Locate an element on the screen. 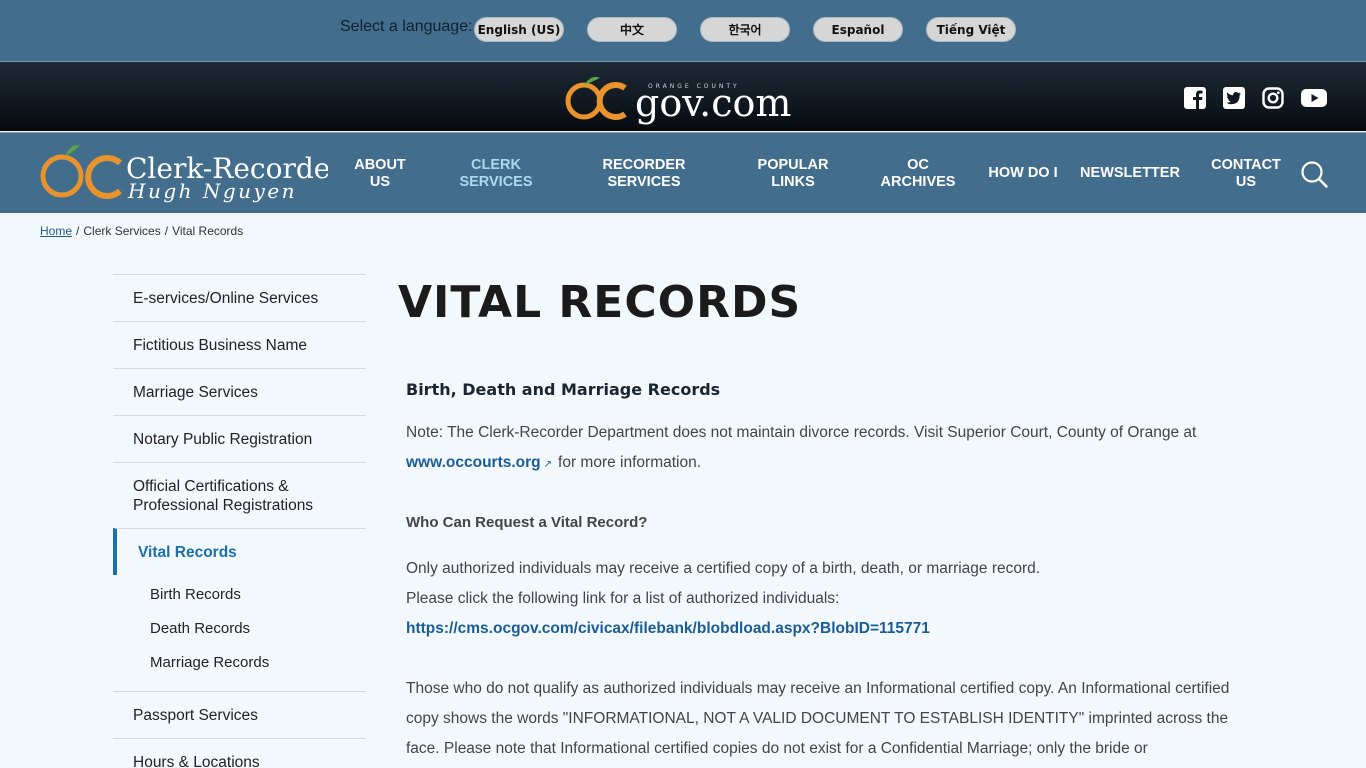  language-button-korean: 한국어 is located at coordinates (745, 29).